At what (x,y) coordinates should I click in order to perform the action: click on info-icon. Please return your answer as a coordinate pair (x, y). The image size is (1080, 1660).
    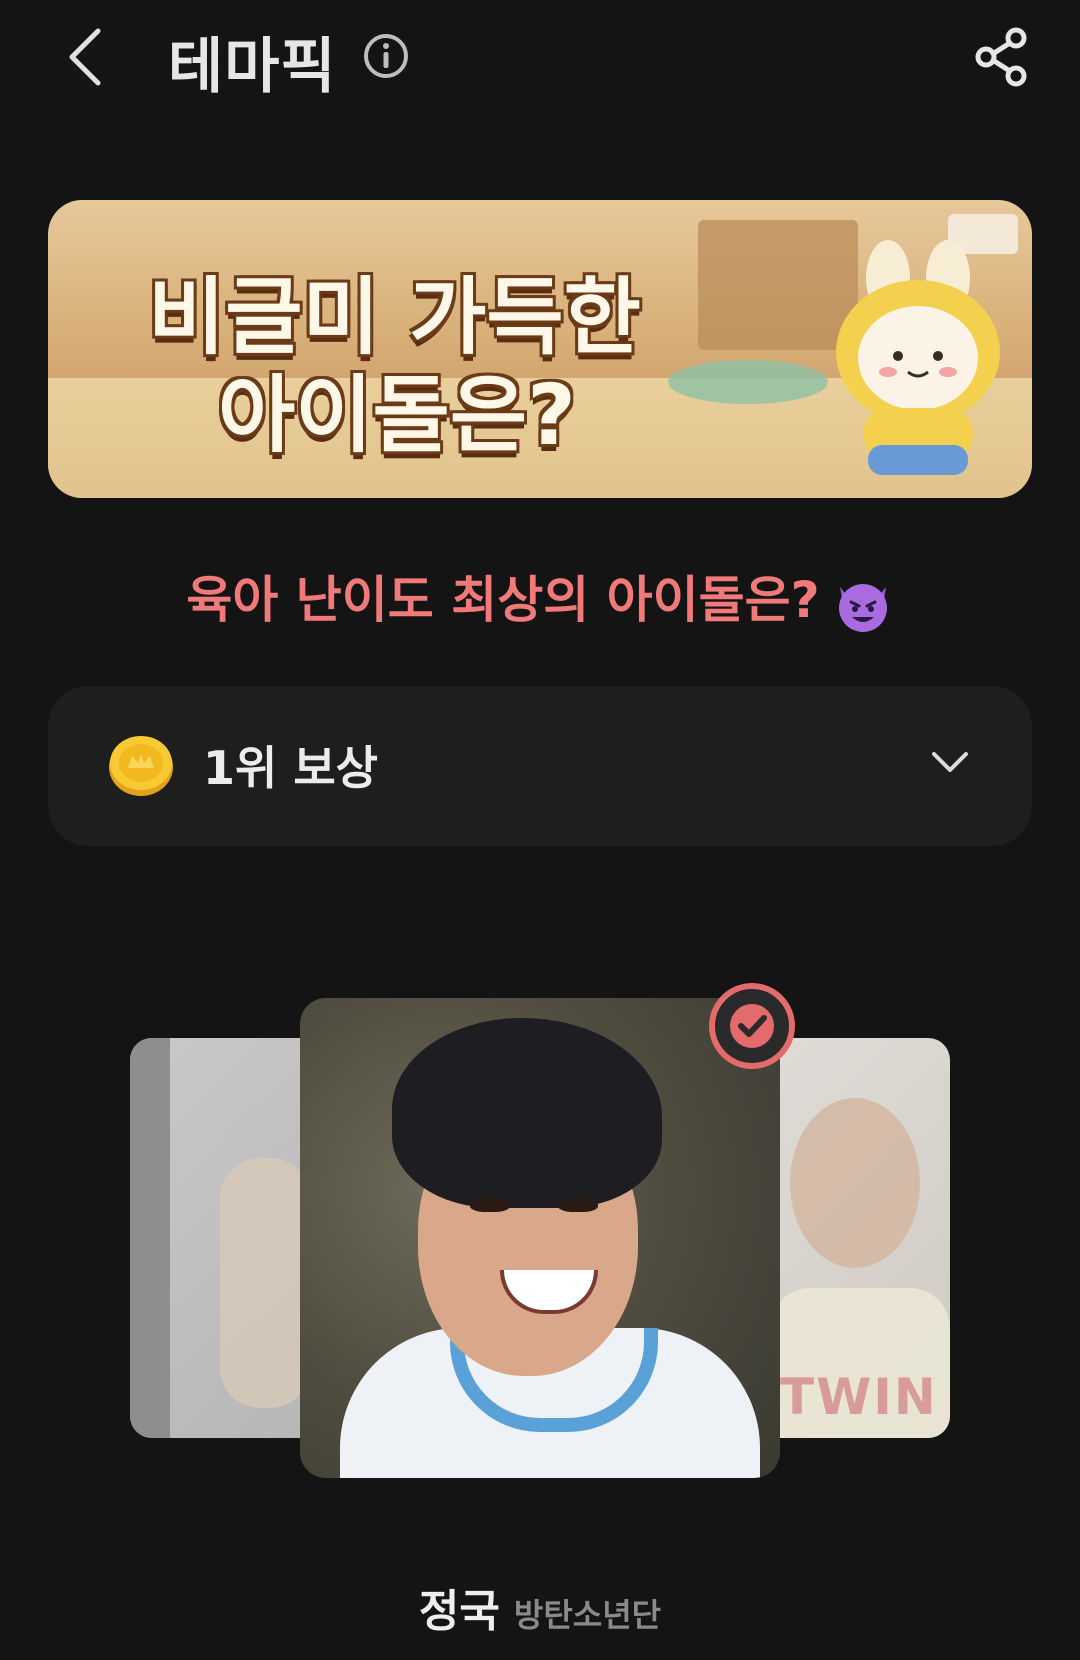
    Looking at the image, I should click on (386, 56).